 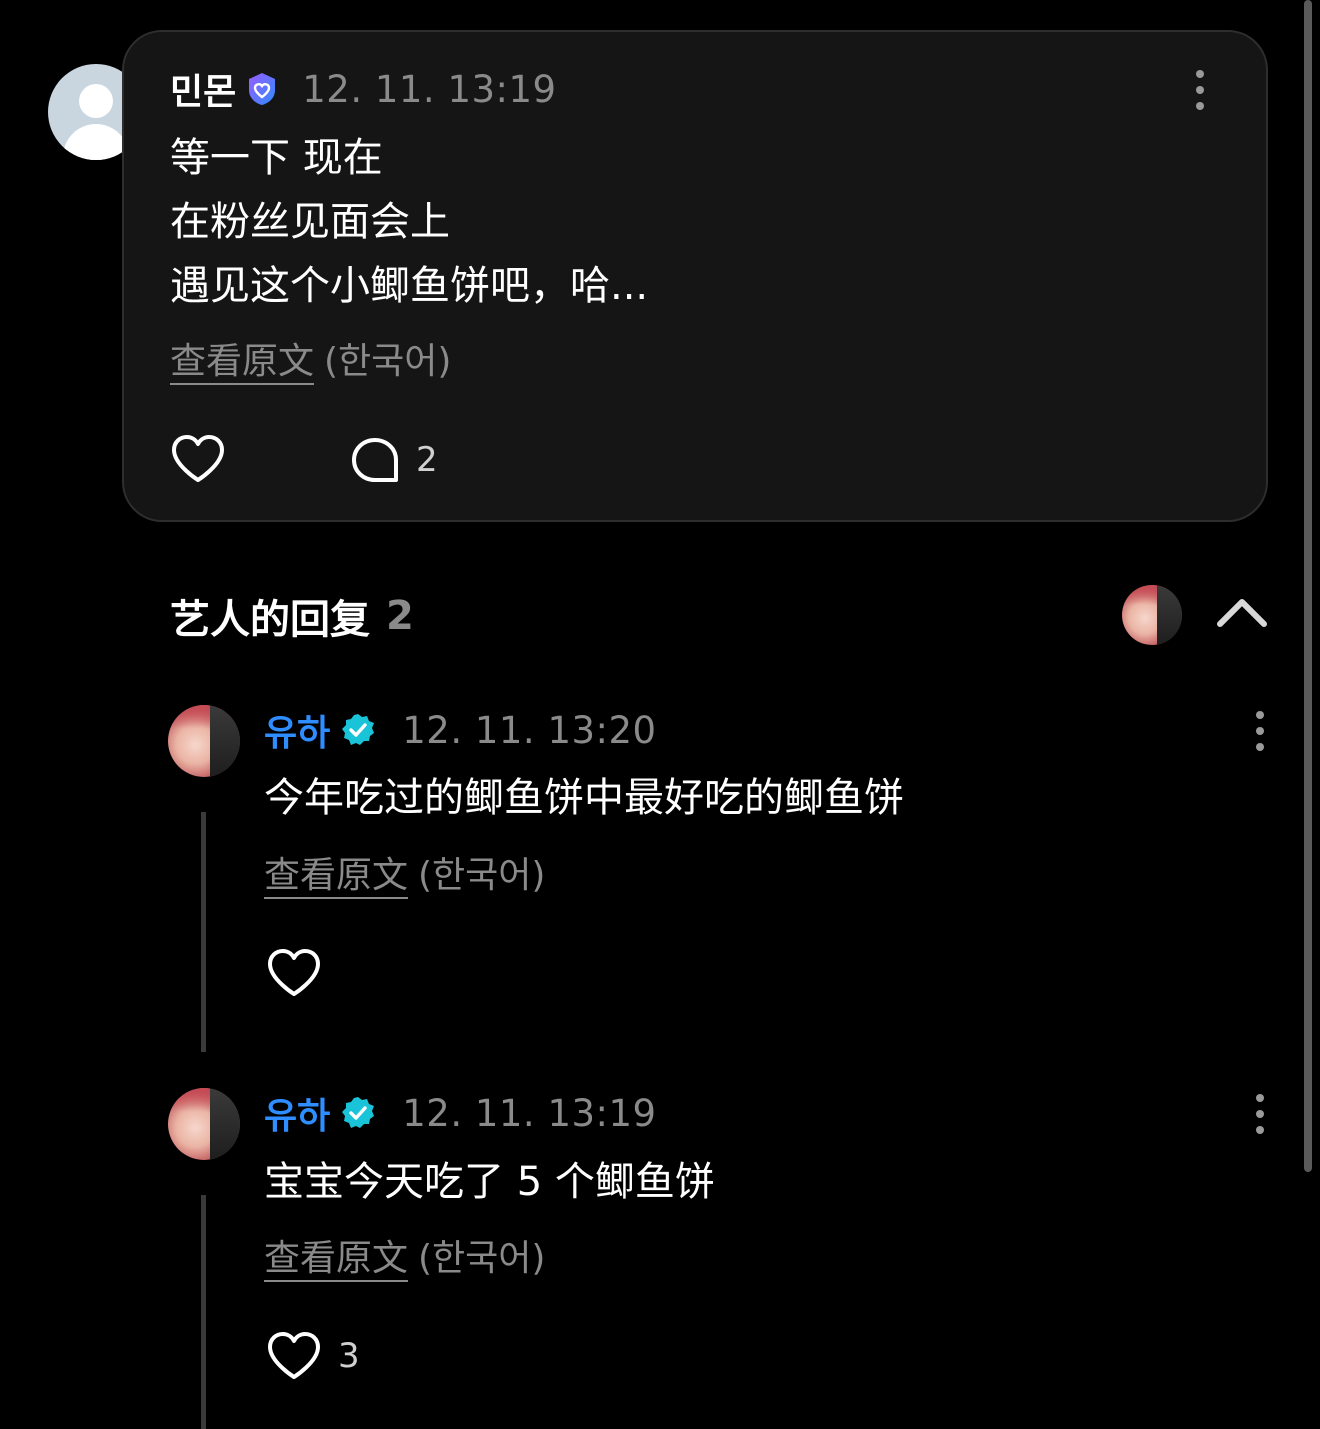 What do you see at coordinates (584, 798) in the screenshot?
I see `reply-body: 今年吃过的鲫鱼饼中最好吃的鲫鱼饼` at bounding box center [584, 798].